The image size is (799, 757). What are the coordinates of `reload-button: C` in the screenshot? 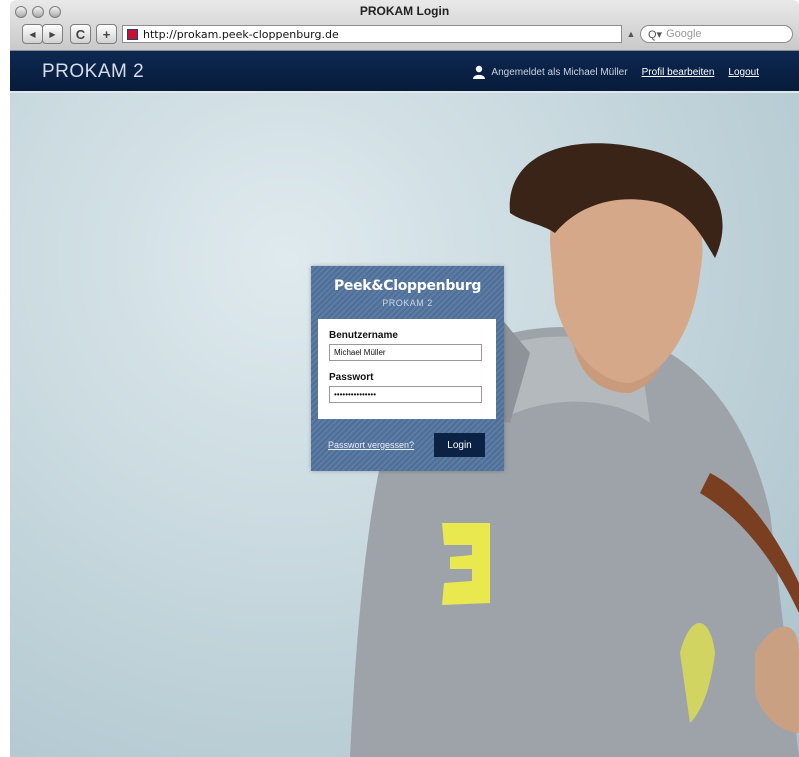 It's located at (80, 34).